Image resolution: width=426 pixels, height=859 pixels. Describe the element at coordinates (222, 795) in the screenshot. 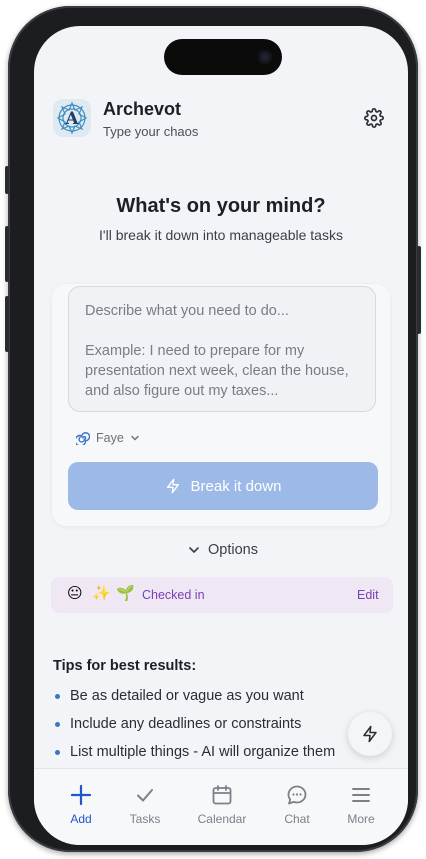

I see `calendar-icon` at that location.